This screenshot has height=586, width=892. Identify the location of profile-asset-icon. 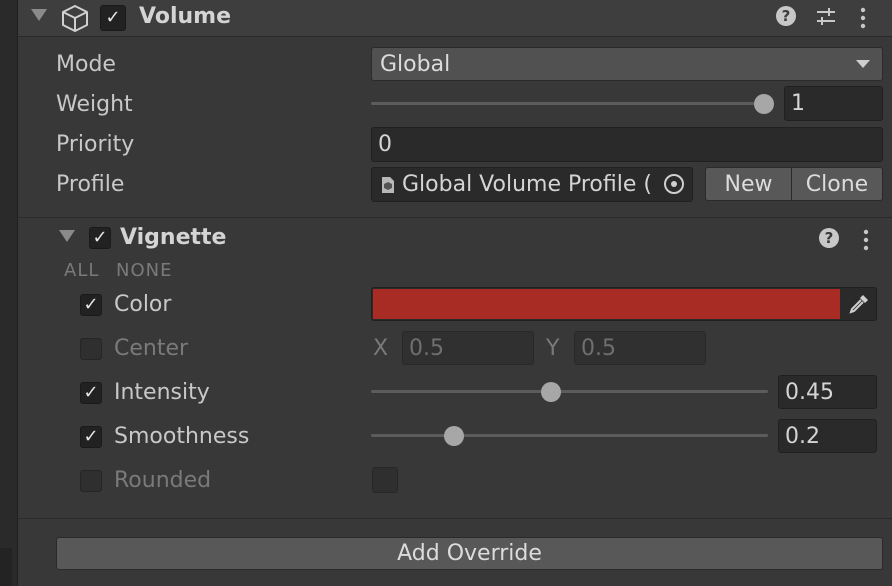
(388, 185).